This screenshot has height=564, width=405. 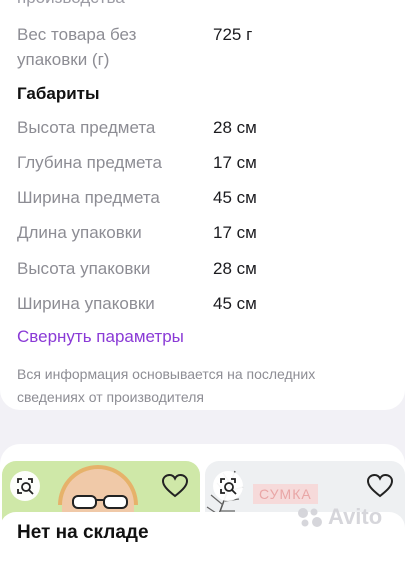 I want to click on watermark-text: Avito, so click(x=355, y=516).